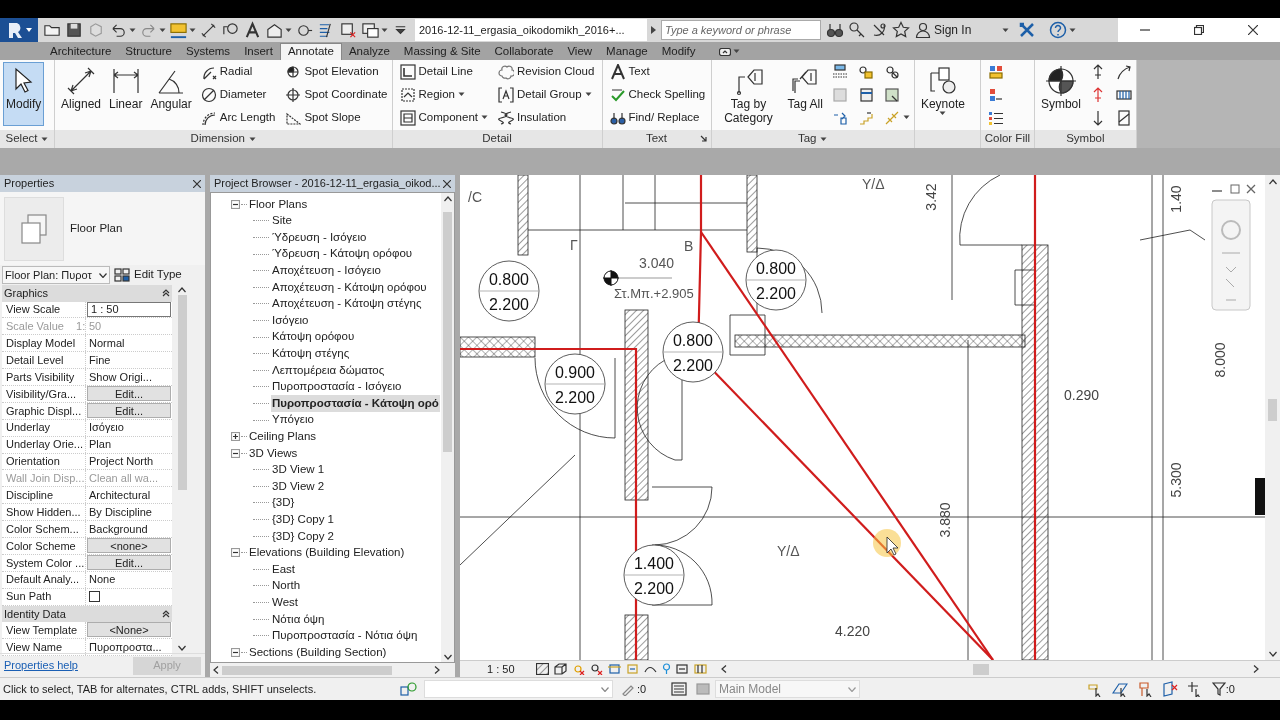 The width and height of the screenshot is (1280, 720). What do you see at coordinates (332, 71) in the screenshot?
I see `ribbon-button: Spot Elevation` at bounding box center [332, 71].